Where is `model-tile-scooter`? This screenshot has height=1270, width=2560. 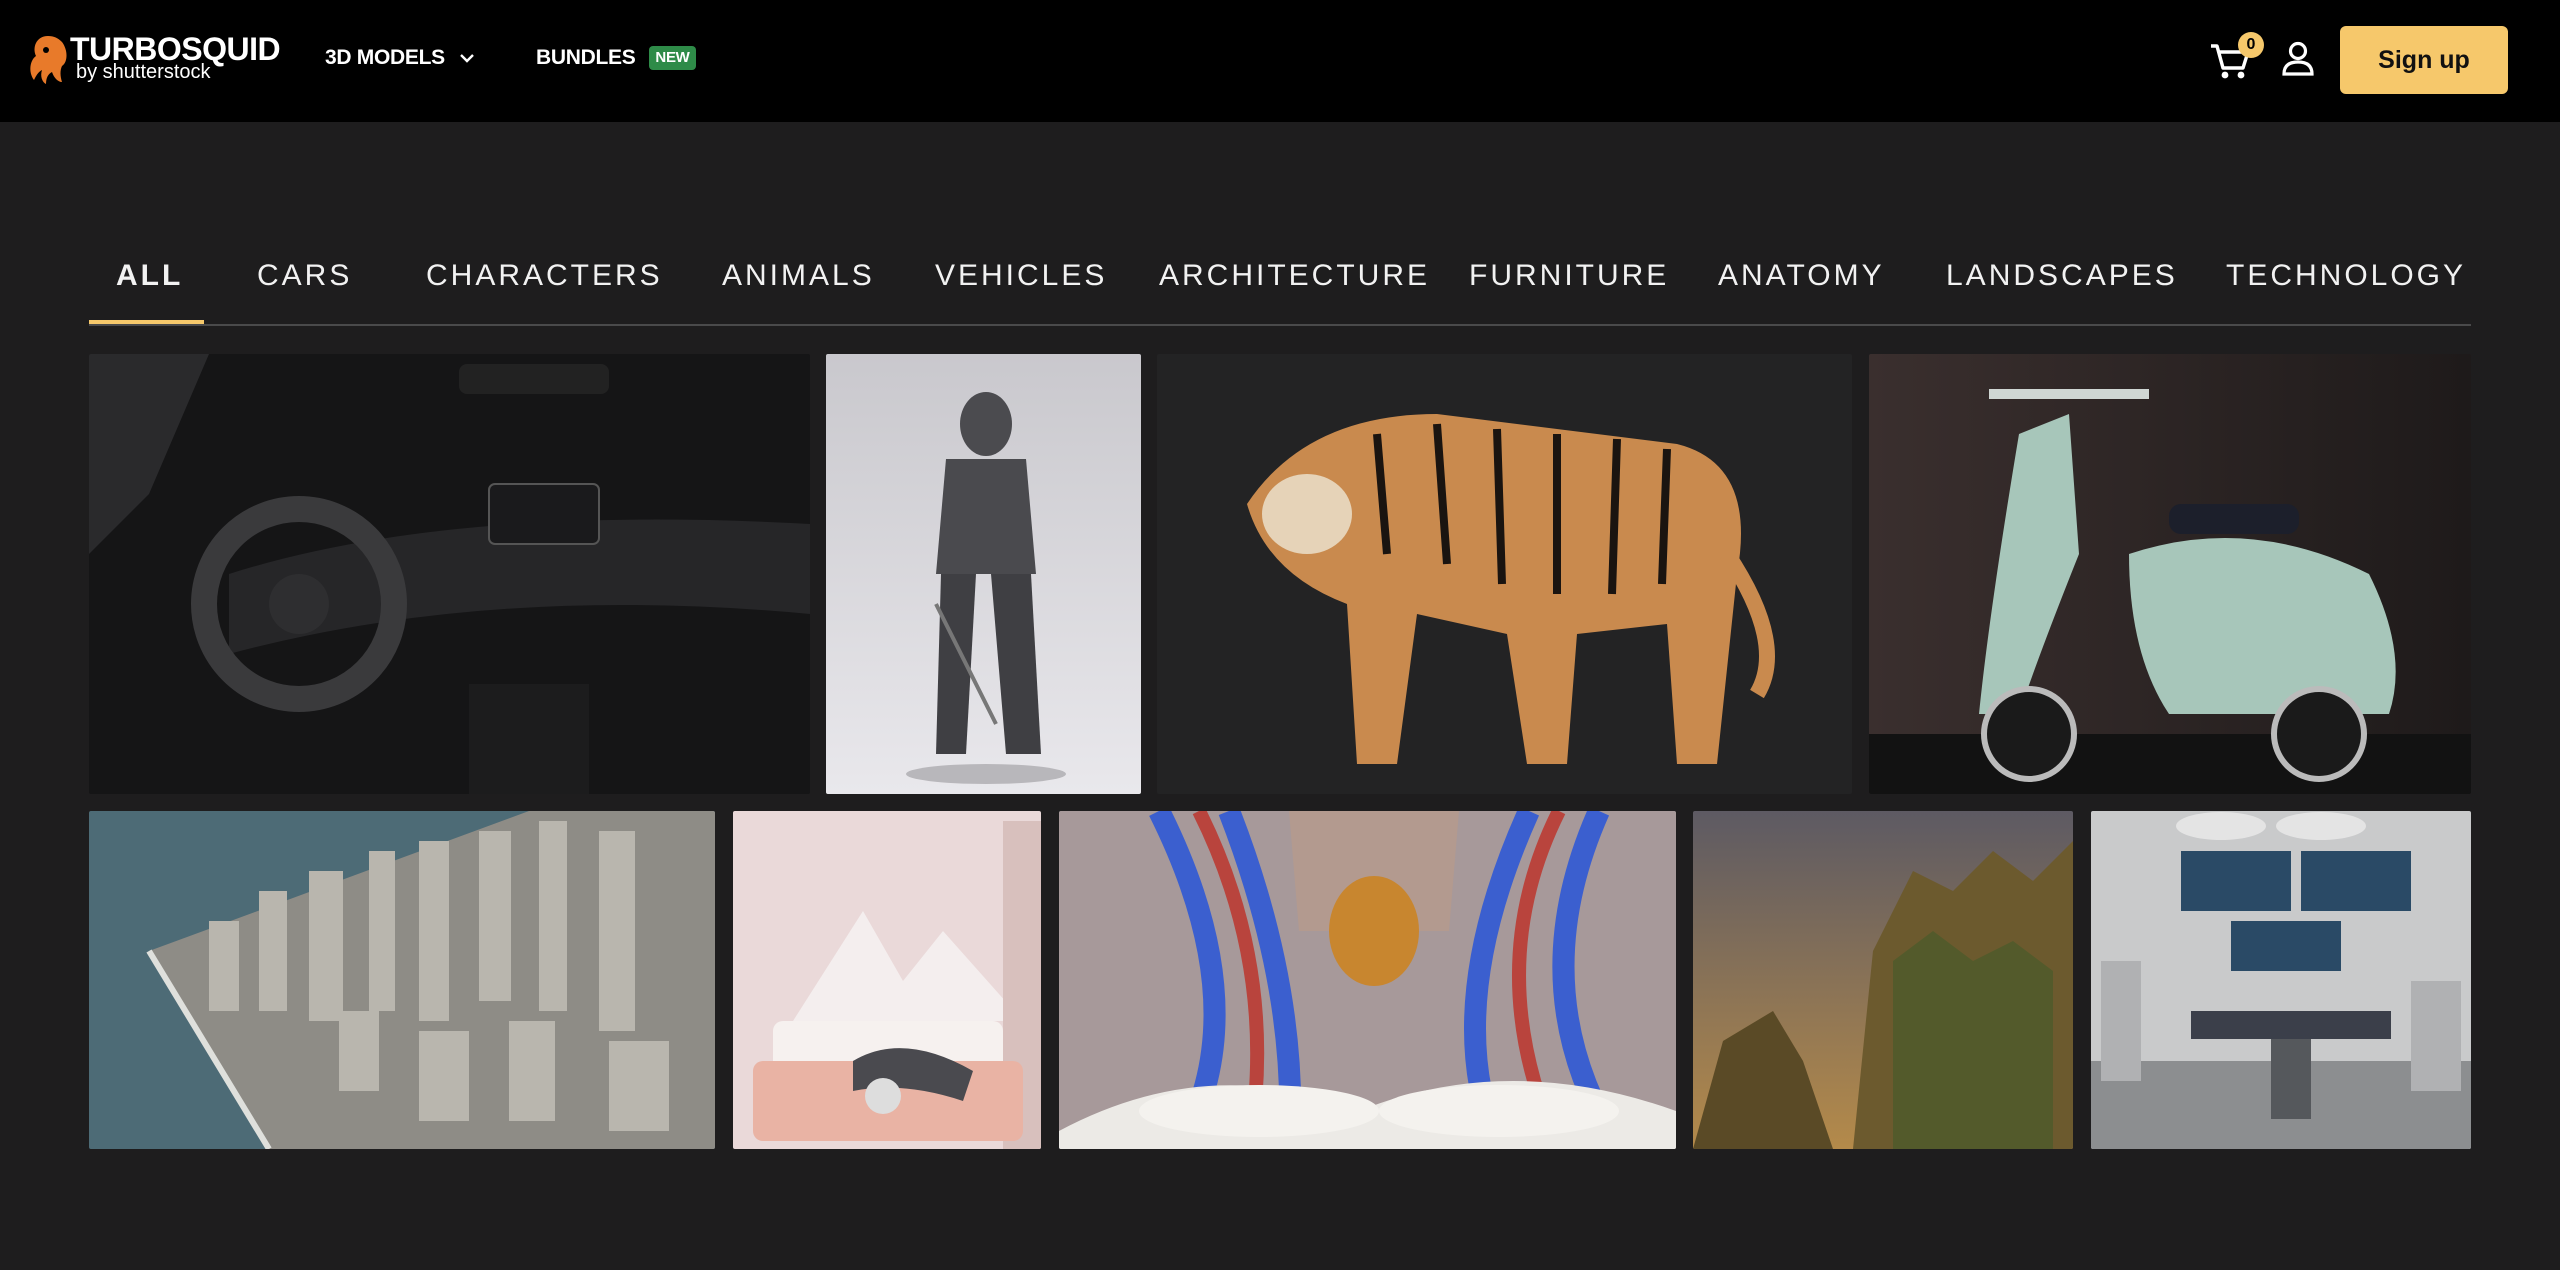
model-tile-scooter is located at coordinates (2170, 574).